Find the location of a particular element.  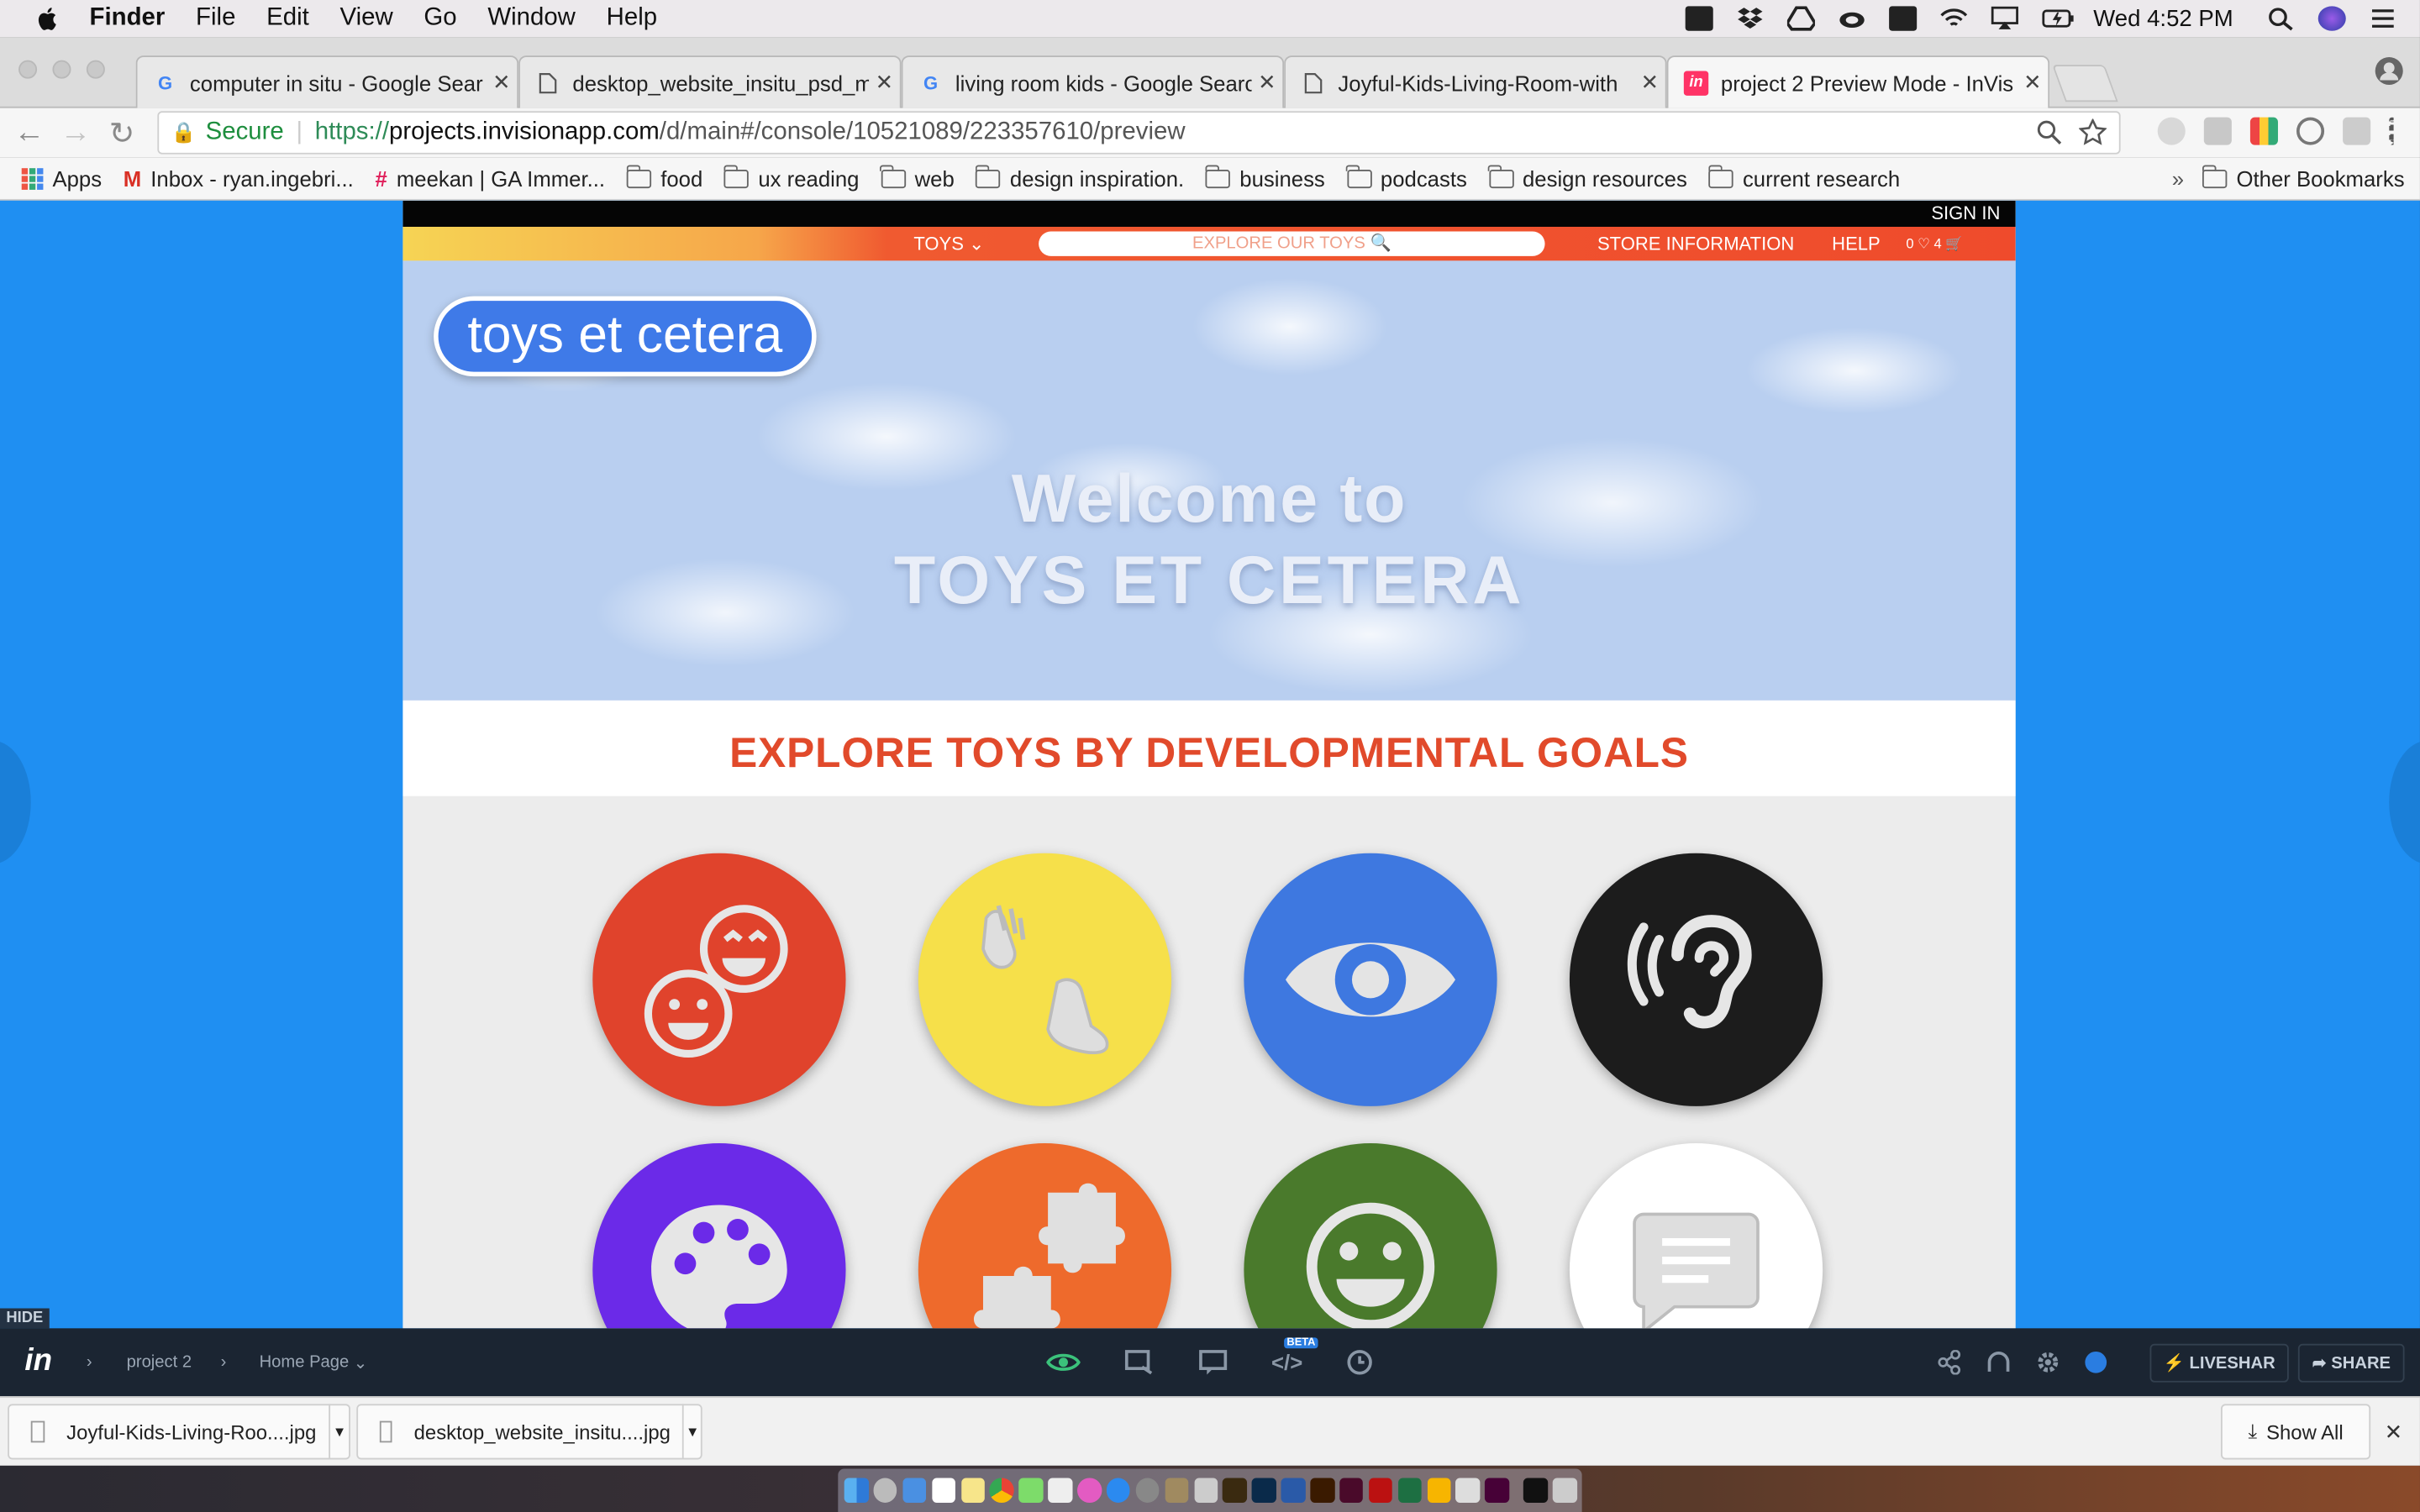

terminal-dock-icon is located at coordinates (1535, 1490).